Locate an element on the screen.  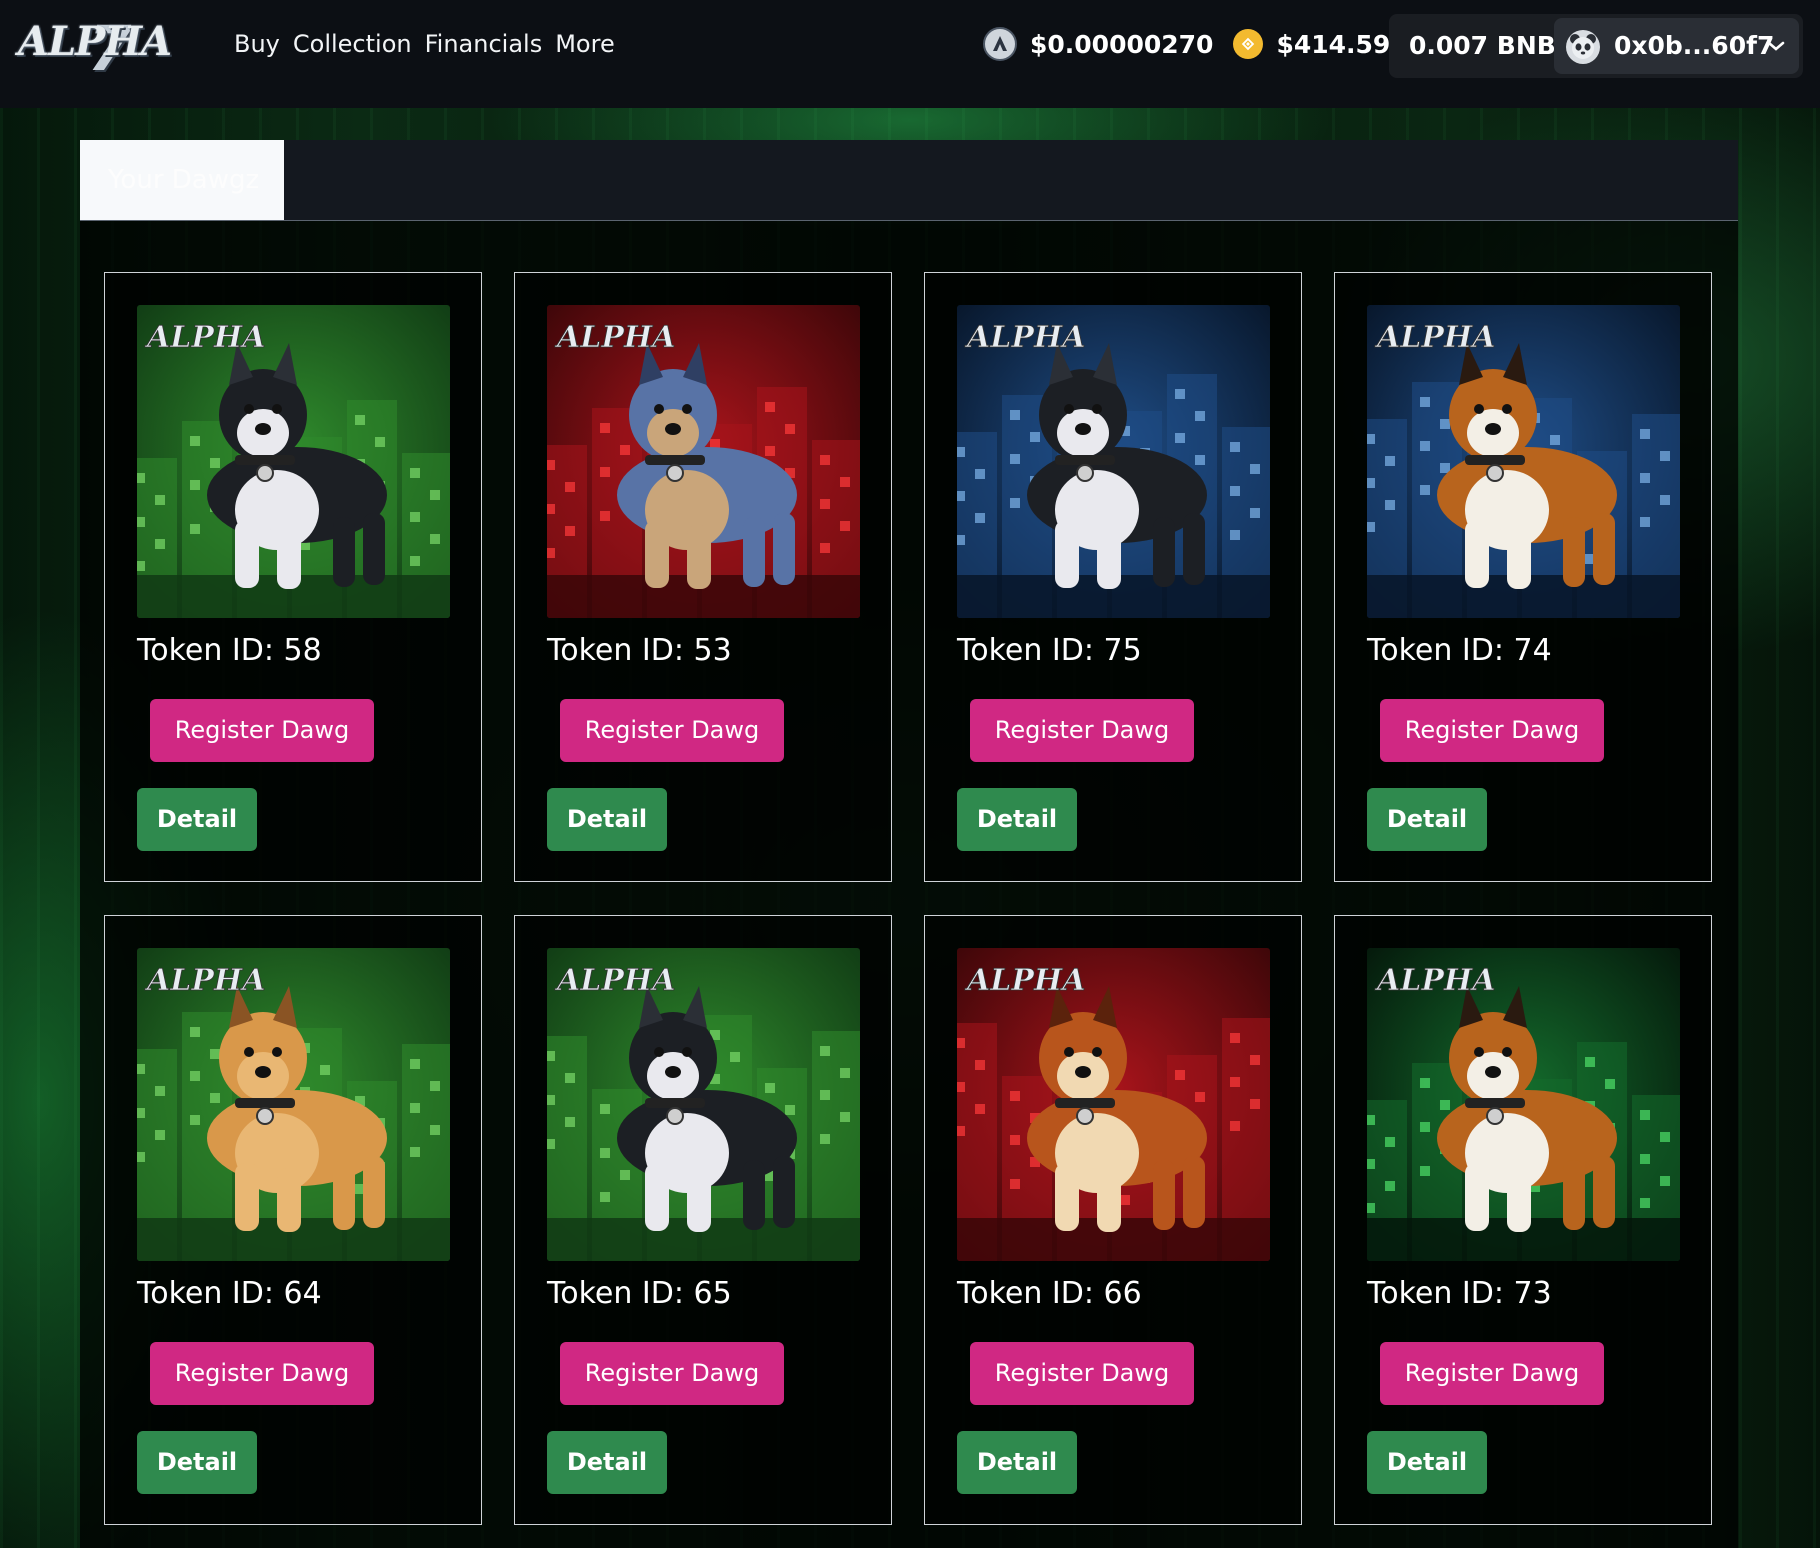
alpha7-token-icon is located at coordinates (1000, 44).